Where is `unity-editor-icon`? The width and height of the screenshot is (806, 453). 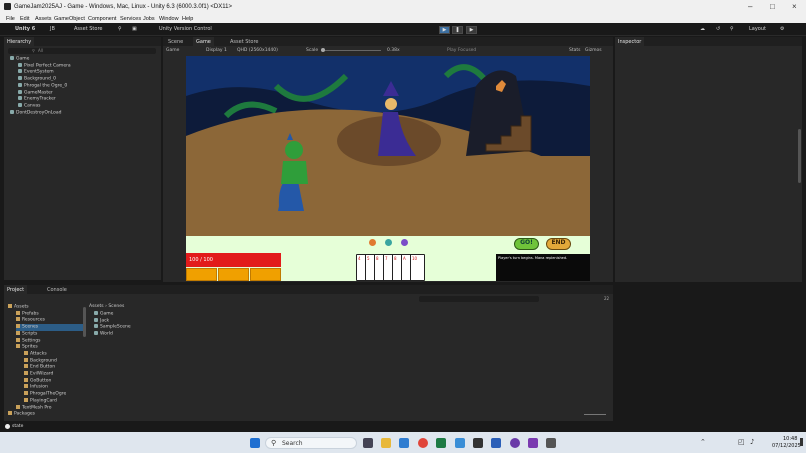
unity-editor-icon is located at coordinates (551, 443).